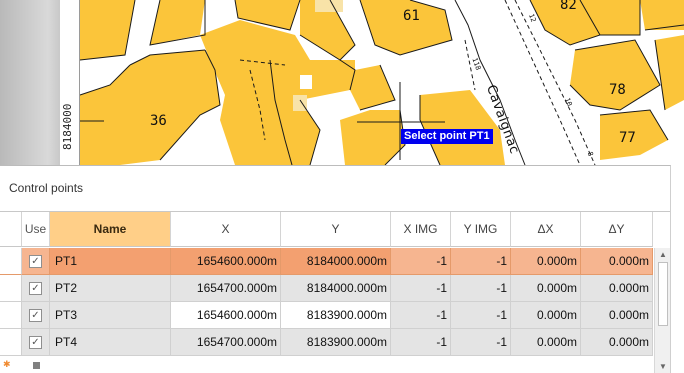  I want to click on column-header-use: Use, so click(36, 229).